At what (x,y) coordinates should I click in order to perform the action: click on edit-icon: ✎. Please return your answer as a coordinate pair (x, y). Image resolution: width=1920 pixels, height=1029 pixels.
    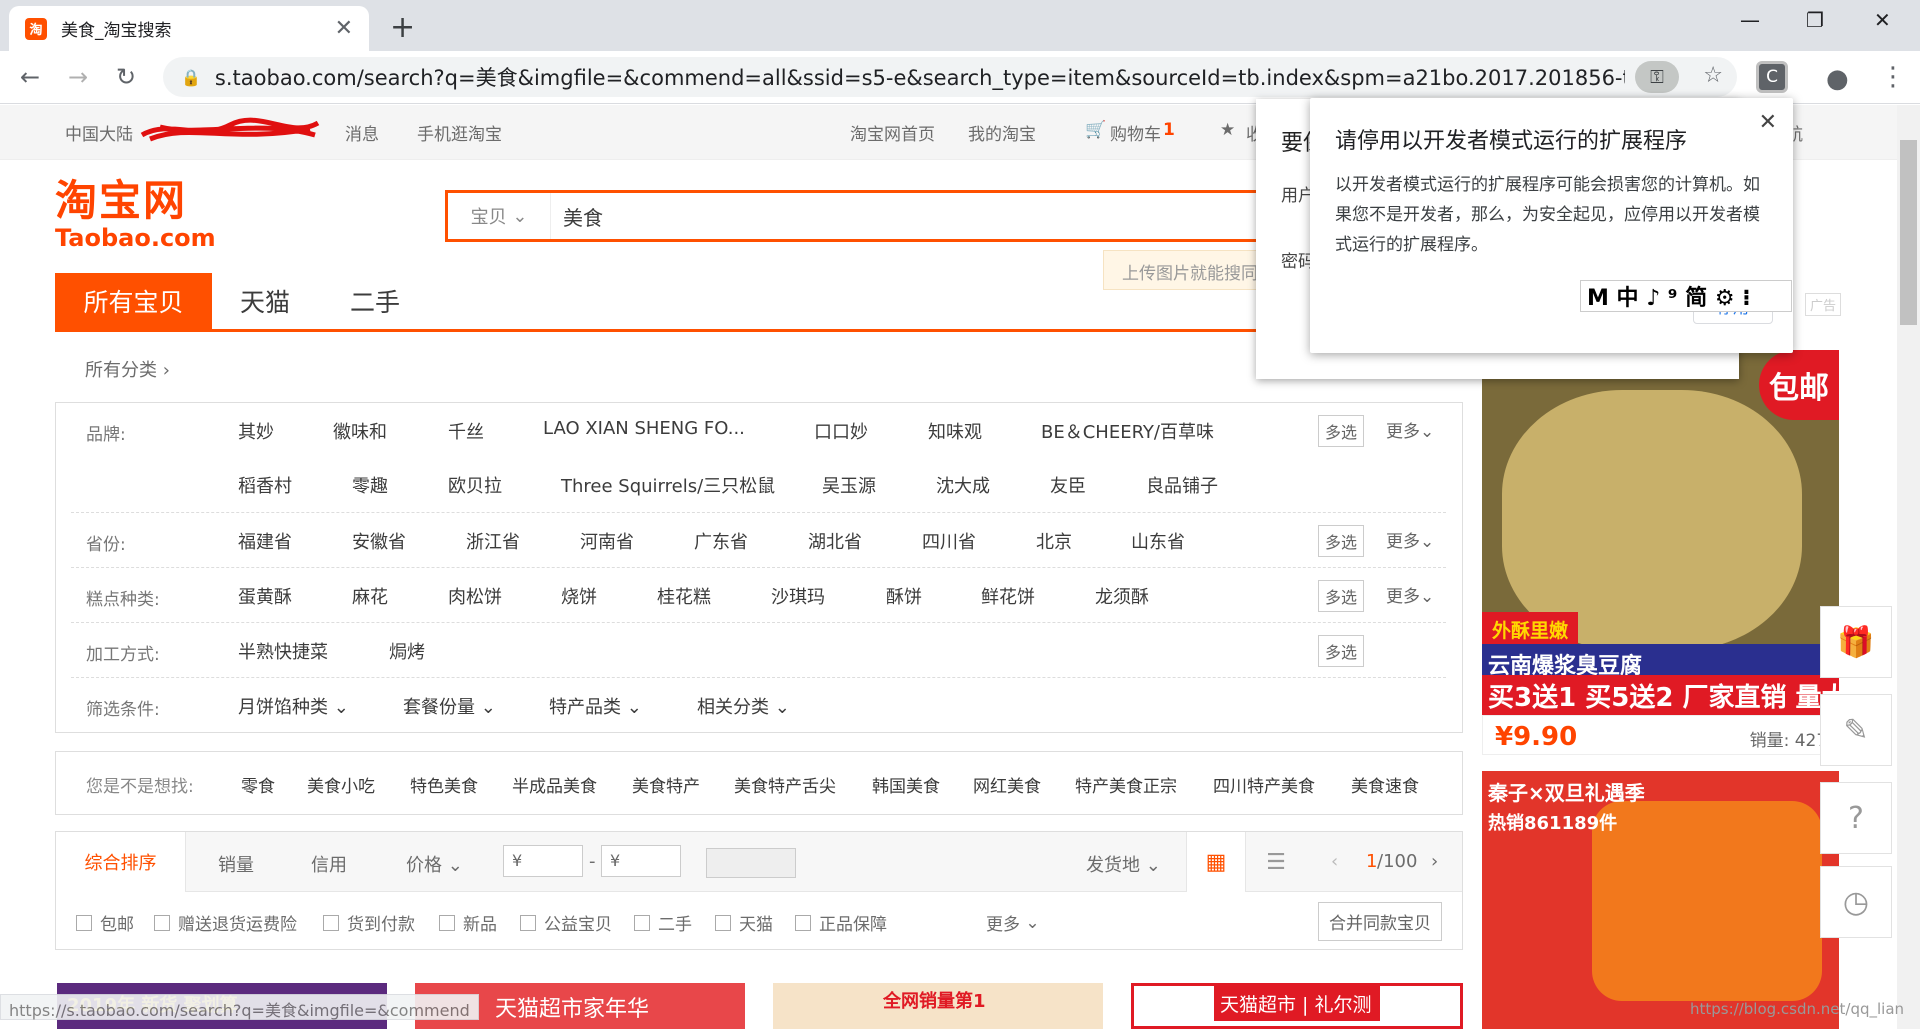
    Looking at the image, I should click on (1856, 730).